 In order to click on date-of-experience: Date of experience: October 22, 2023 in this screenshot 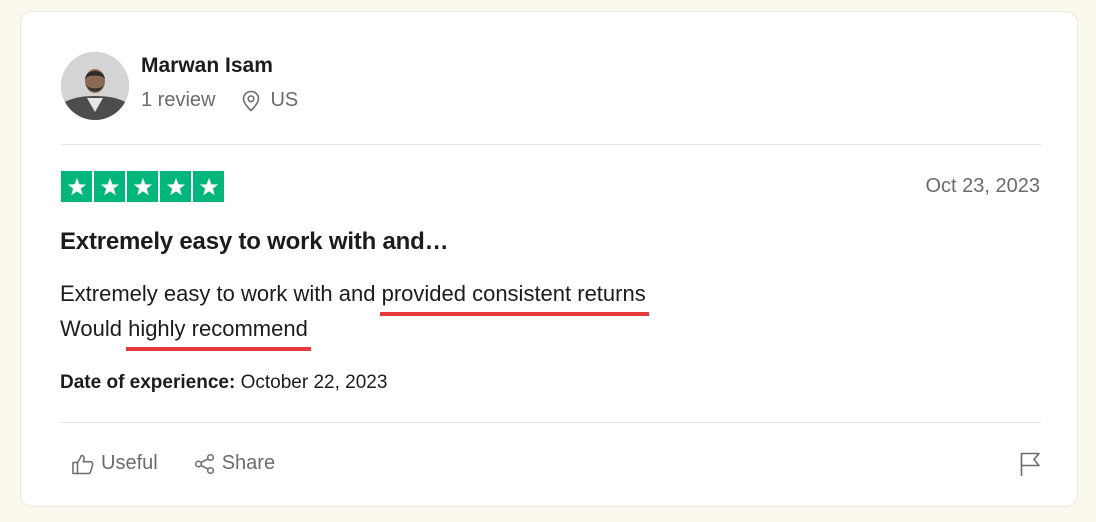, I will do `click(223, 383)`.